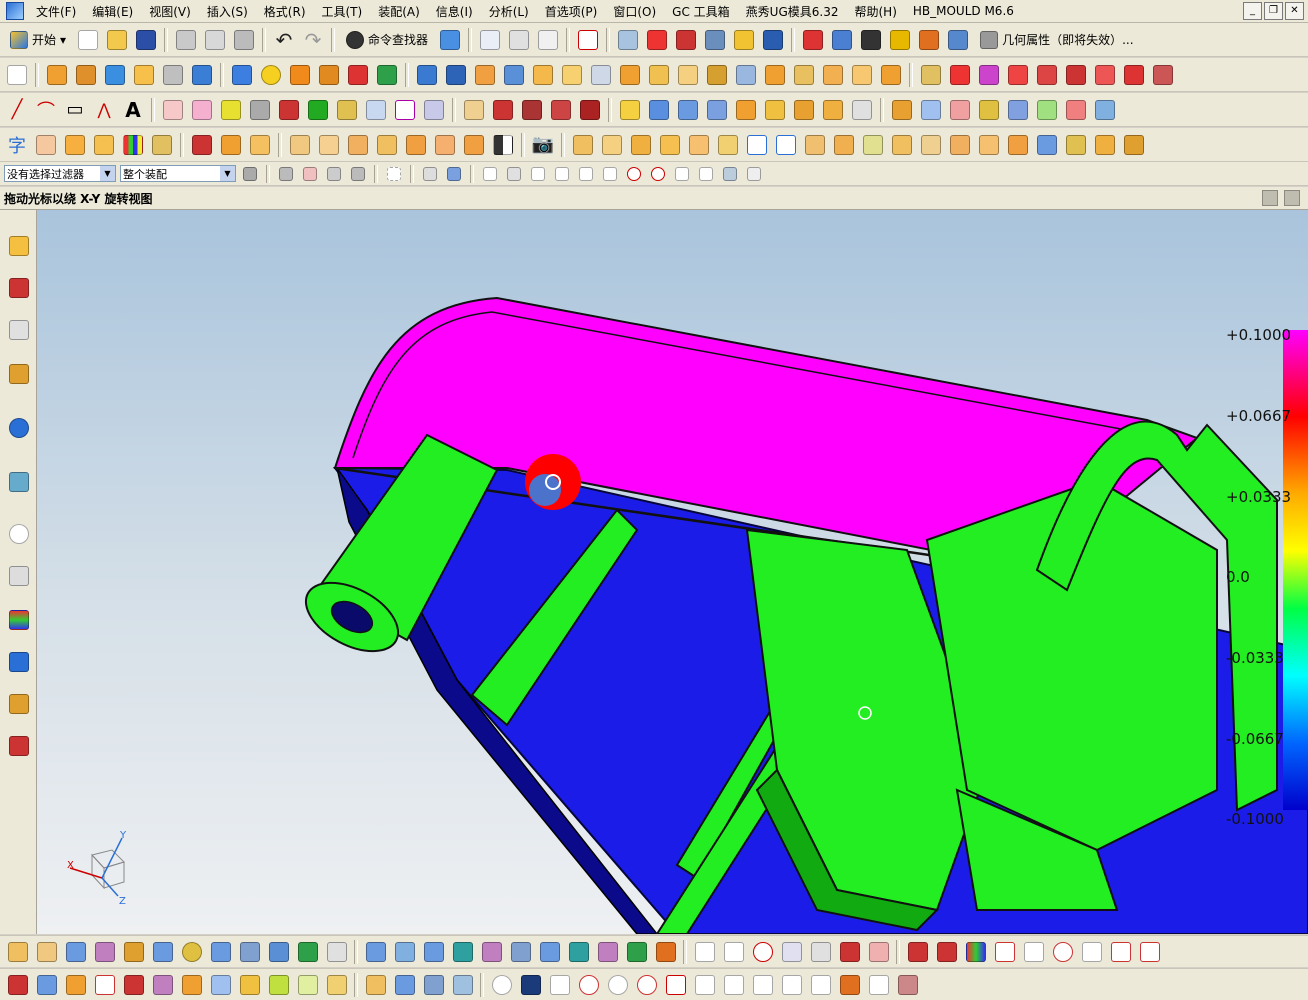 The image size is (1308, 1000). What do you see at coordinates (375, 951) in the screenshot?
I see `std-part-1-button` at bounding box center [375, 951].